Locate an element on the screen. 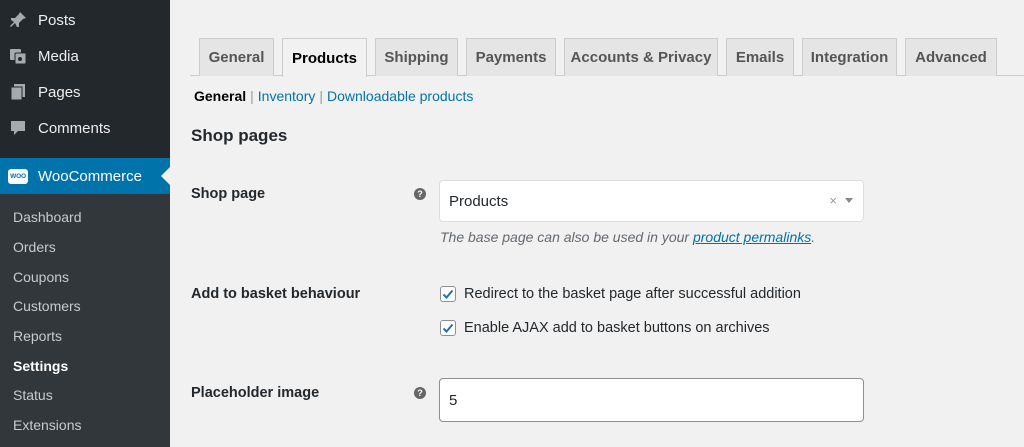 The height and width of the screenshot is (447, 1024). placeholder-image-label: Placeholder image is located at coordinates (255, 393).